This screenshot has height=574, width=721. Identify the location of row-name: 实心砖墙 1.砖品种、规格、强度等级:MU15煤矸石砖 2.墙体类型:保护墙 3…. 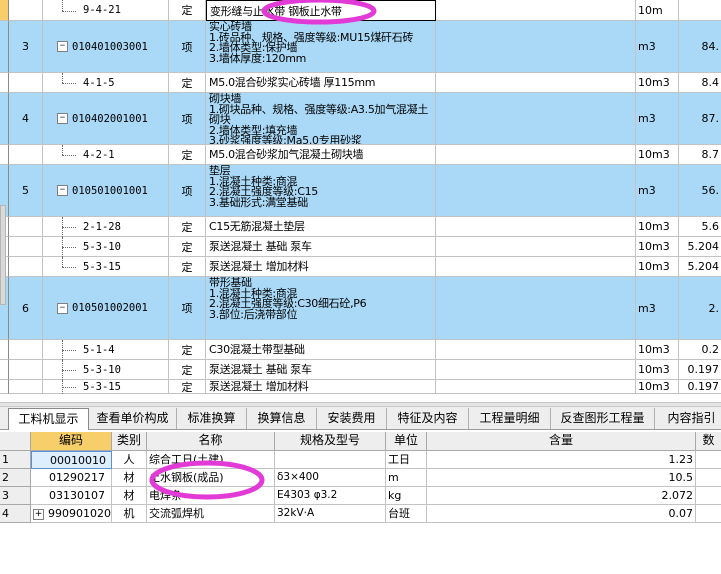
(321, 47).